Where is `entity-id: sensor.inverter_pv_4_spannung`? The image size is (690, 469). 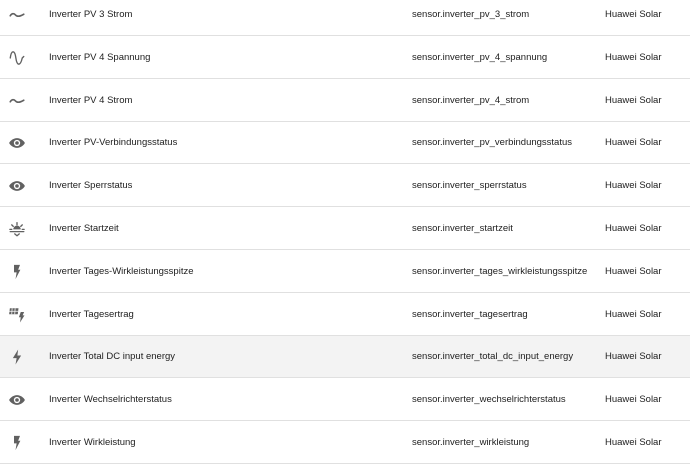 entity-id: sensor.inverter_pv_4_spannung is located at coordinates (480, 57).